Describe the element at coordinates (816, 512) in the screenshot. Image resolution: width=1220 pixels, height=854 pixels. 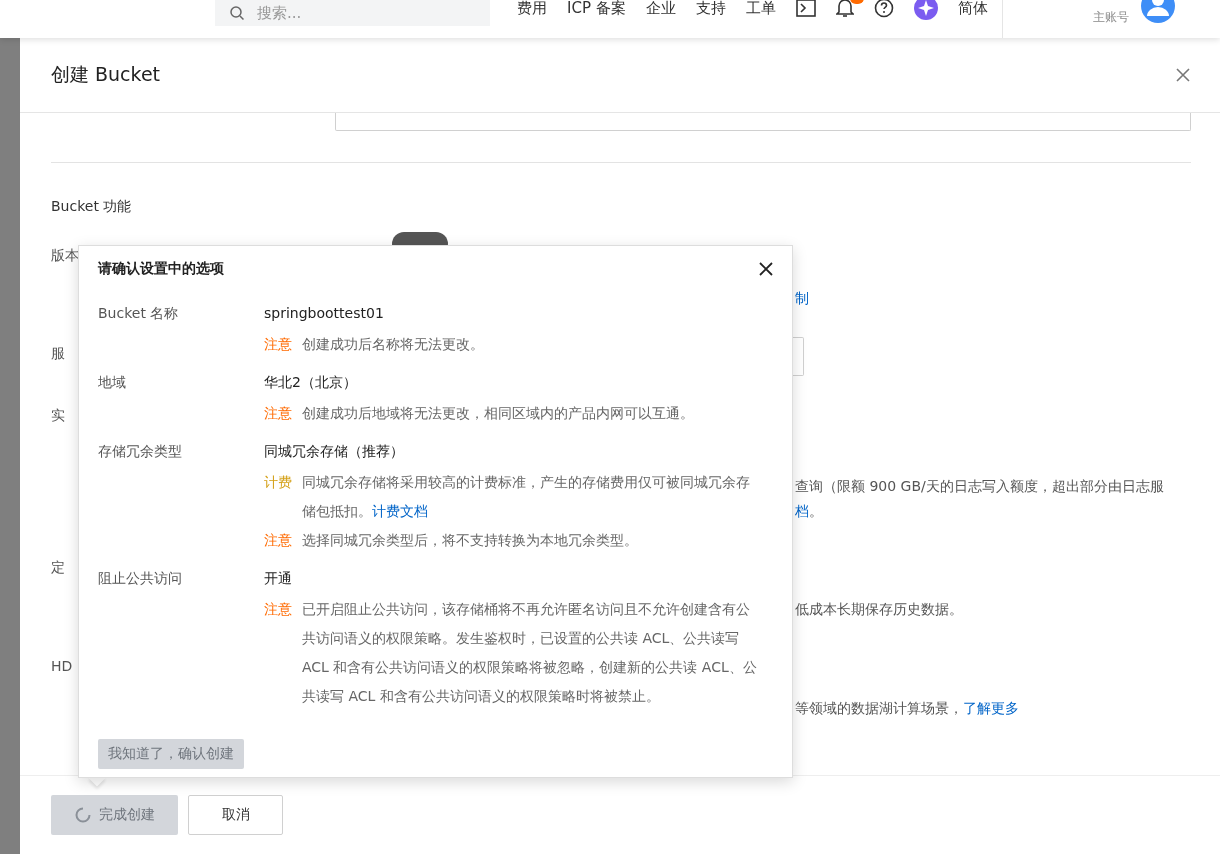
I see `help-text: 。` at that location.